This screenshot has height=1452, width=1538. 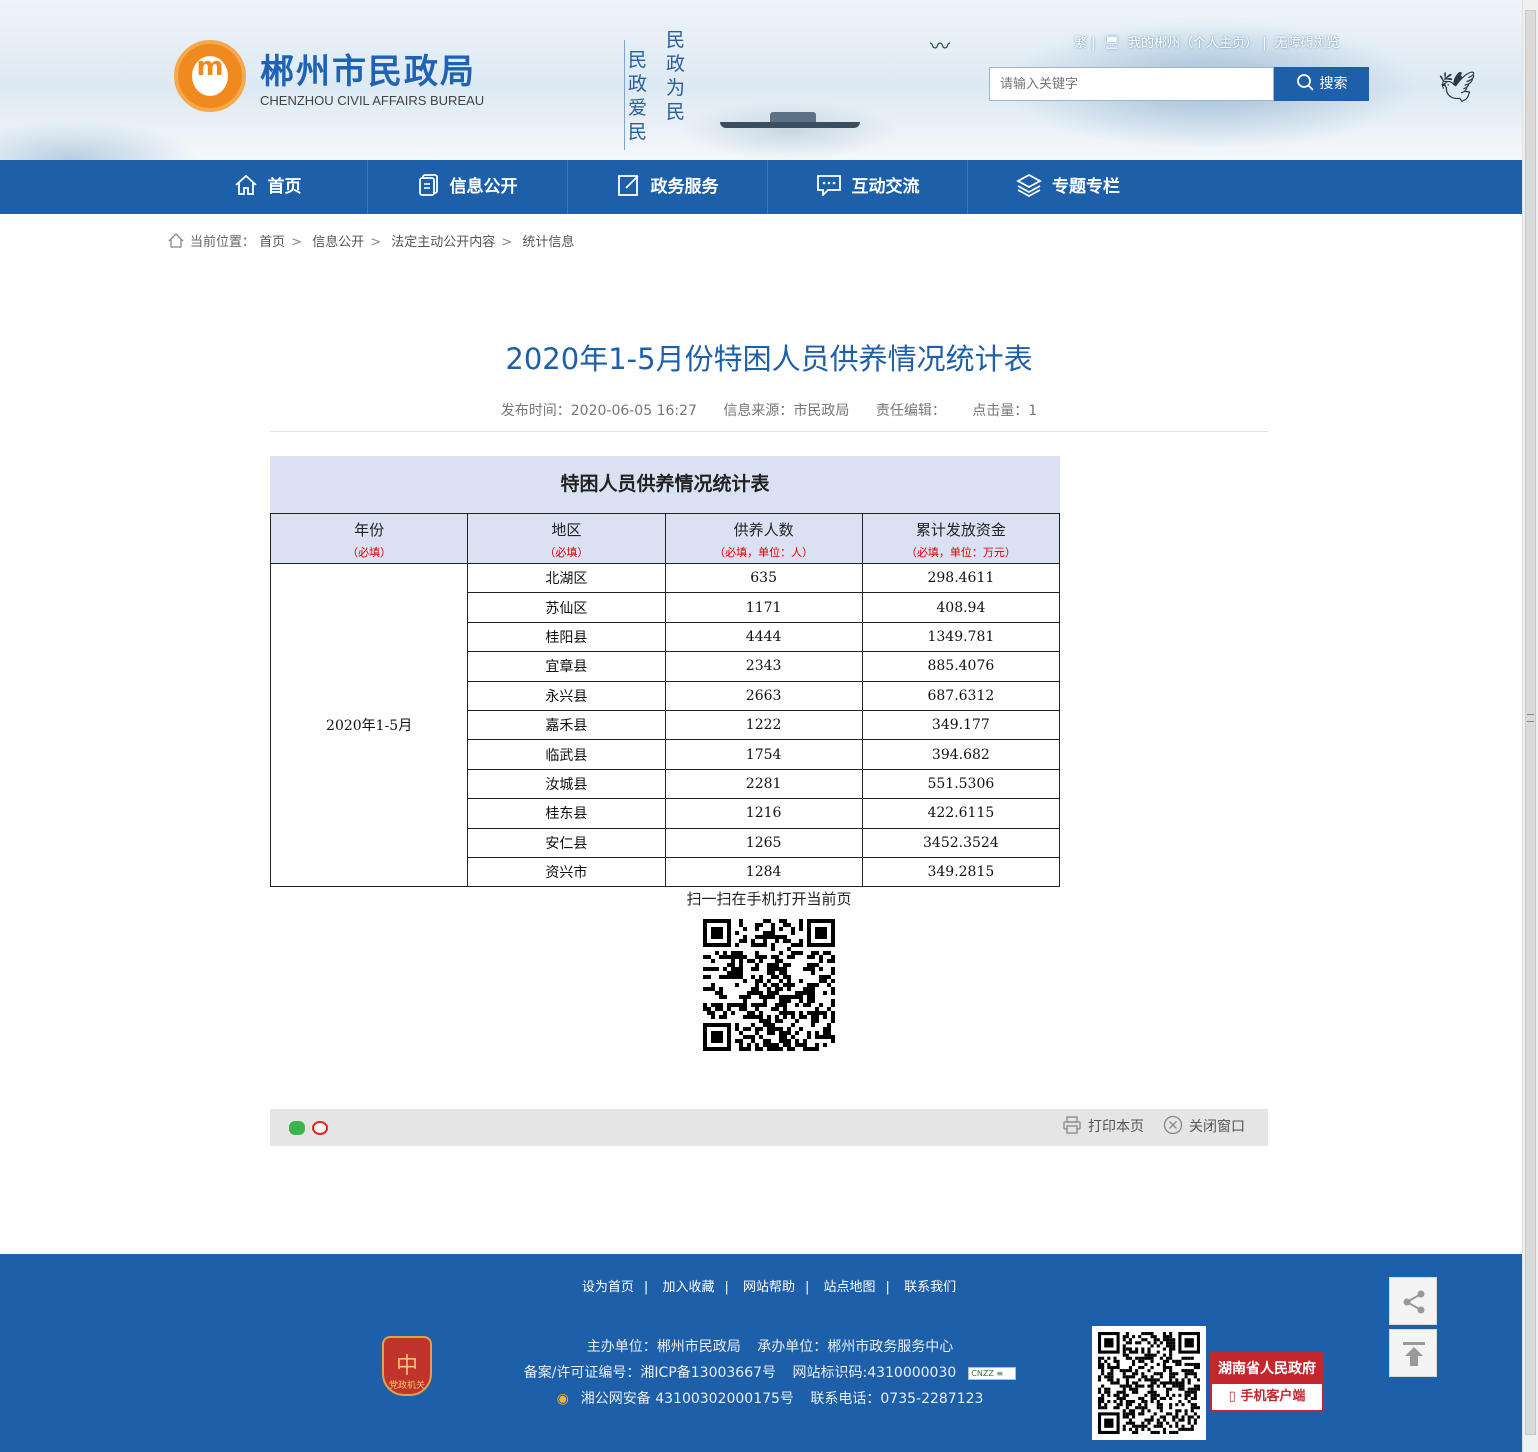 I want to click on print-label: 打印本页, so click(x=1116, y=1127).